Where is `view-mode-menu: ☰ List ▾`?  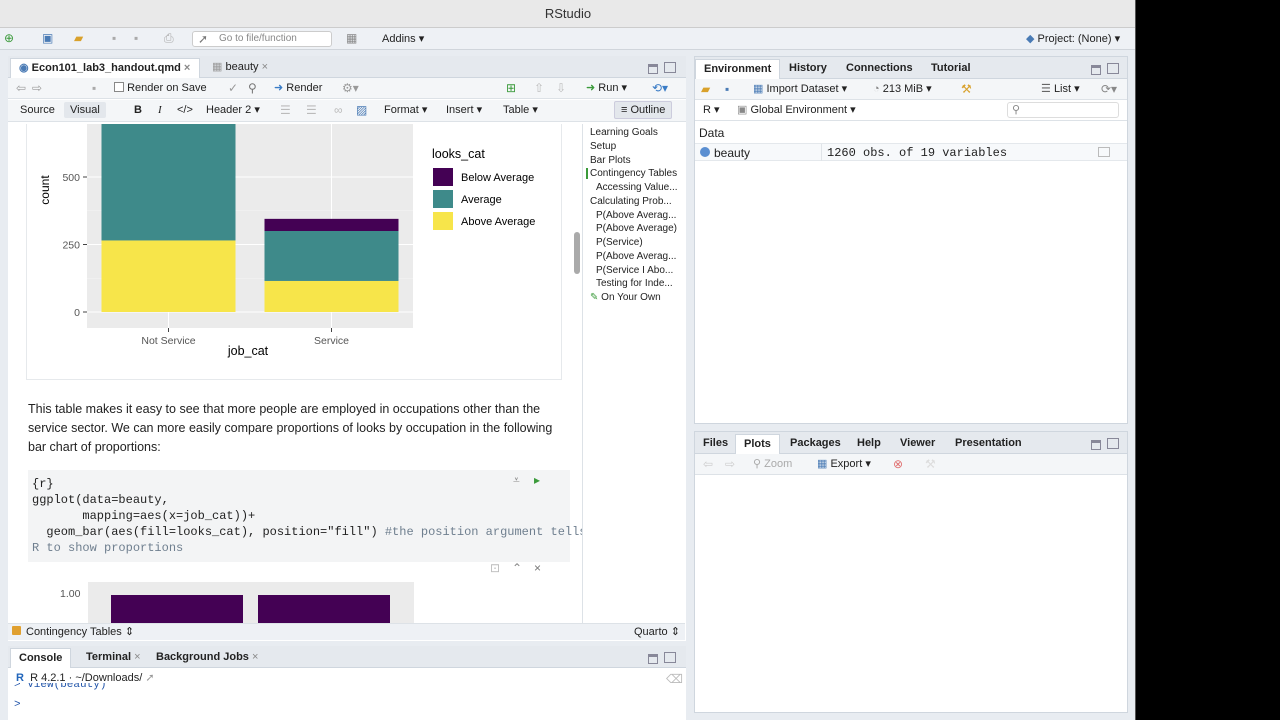 view-mode-menu: ☰ List ▾ is located at coordinates (1060, 89).